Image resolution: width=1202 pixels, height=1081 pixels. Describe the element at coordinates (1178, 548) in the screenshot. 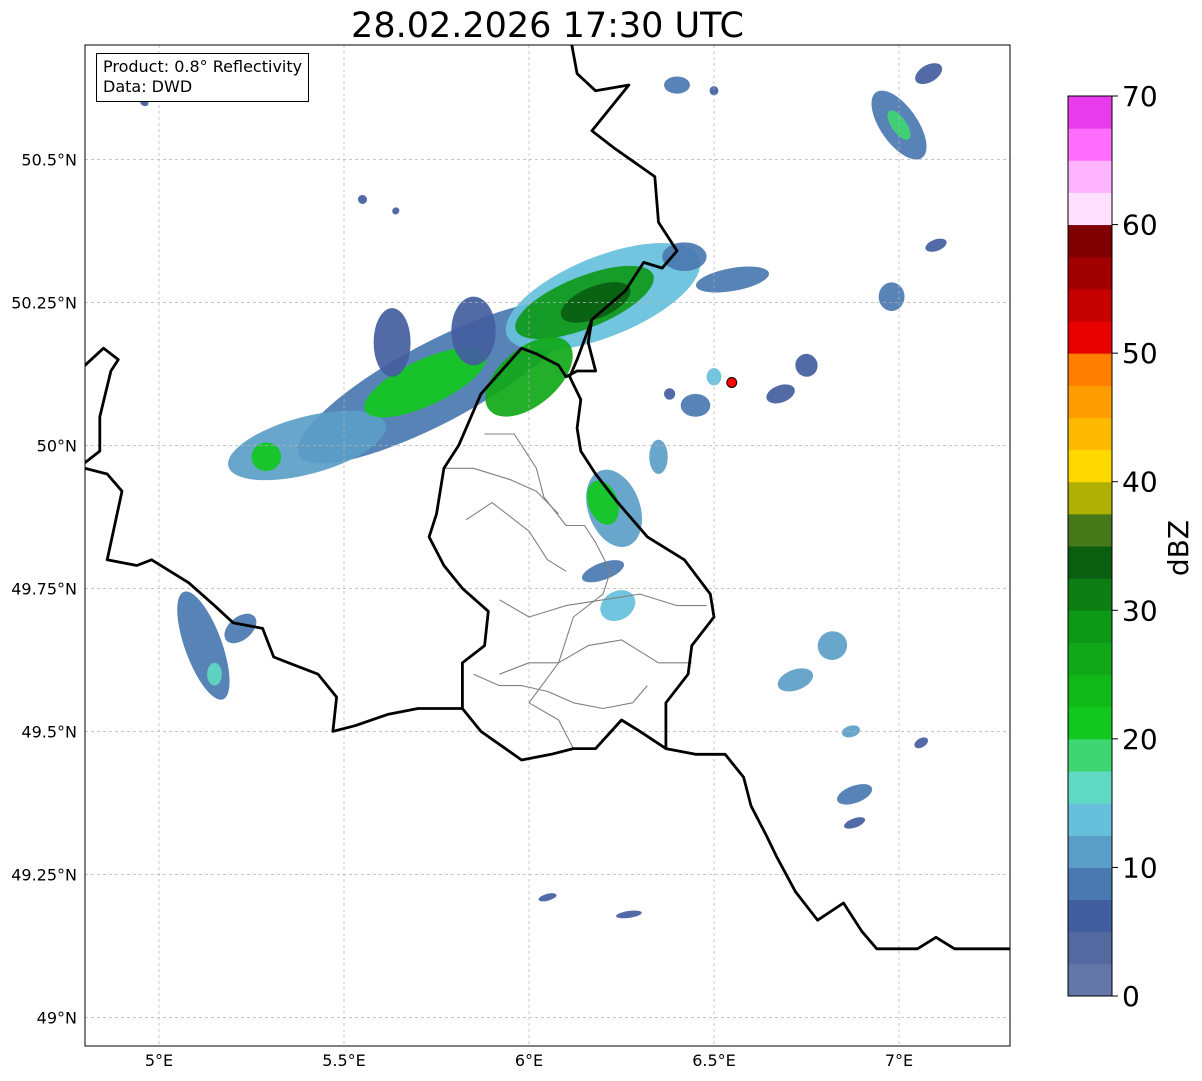

I see `colorbar-unit-label: dBZ` at that location.